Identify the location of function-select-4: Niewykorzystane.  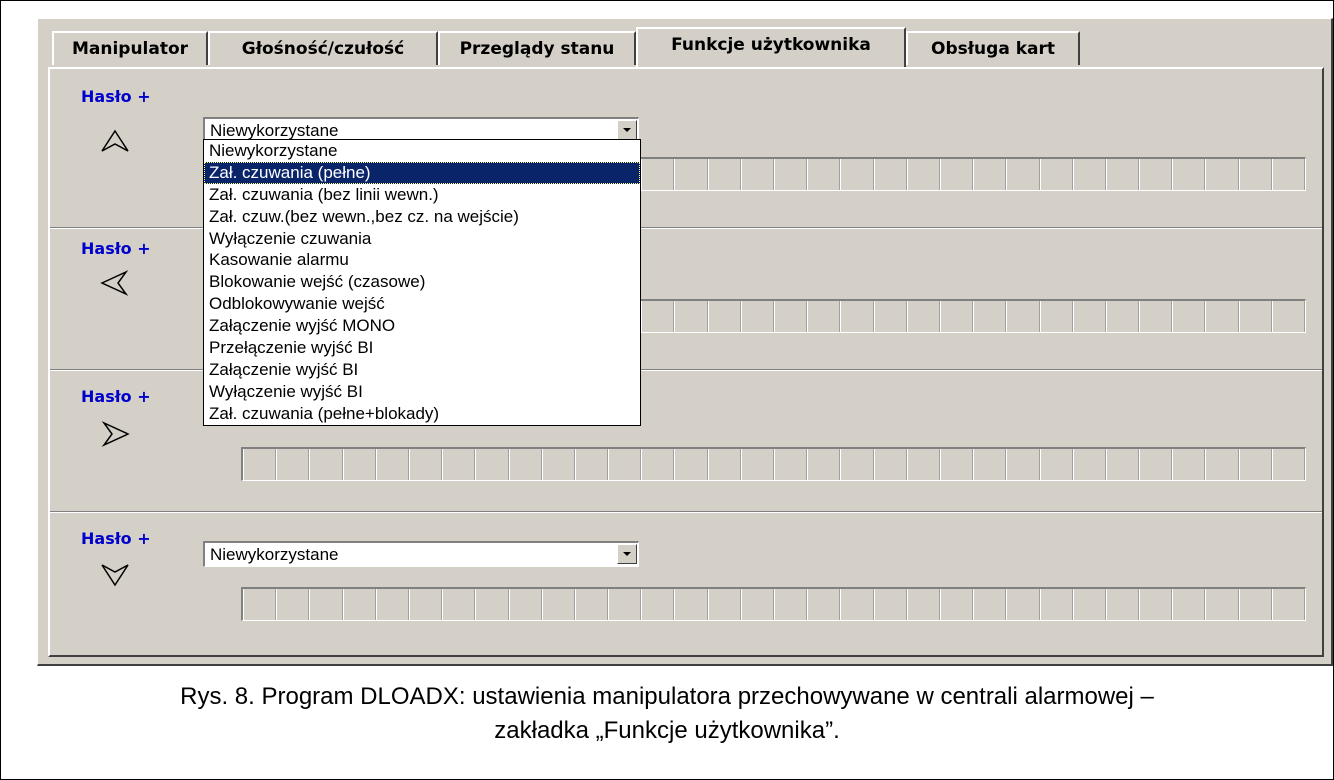
(421, 554).